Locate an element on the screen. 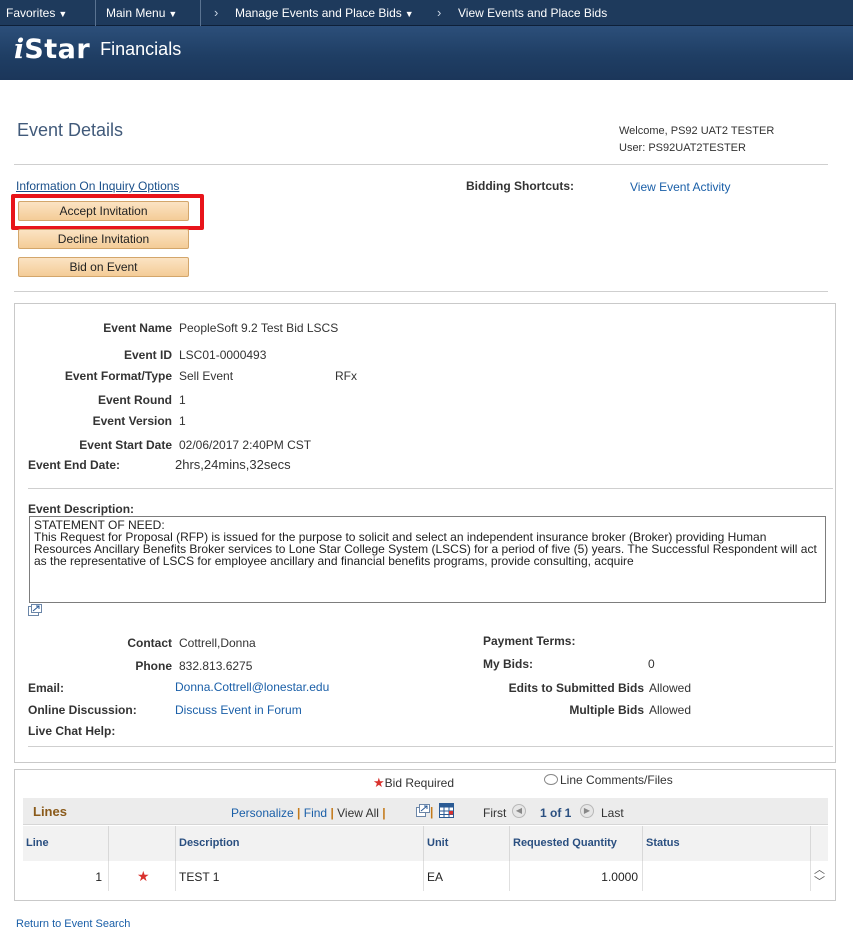 This screenshot has height=930, width=853. last-label: Last is located at coordinates (612, 813).